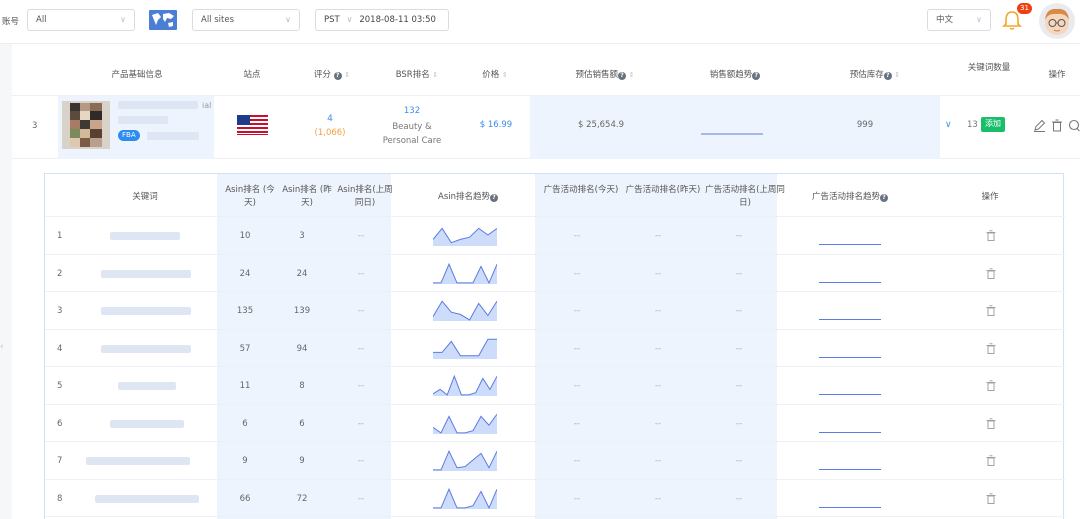 The height and width of the screenshot is (519, 1080). Describe the element at coordinates (555, 461) in the screenshot. I see `keyword-row: 7 9 9 -- -- -- --` at that location.